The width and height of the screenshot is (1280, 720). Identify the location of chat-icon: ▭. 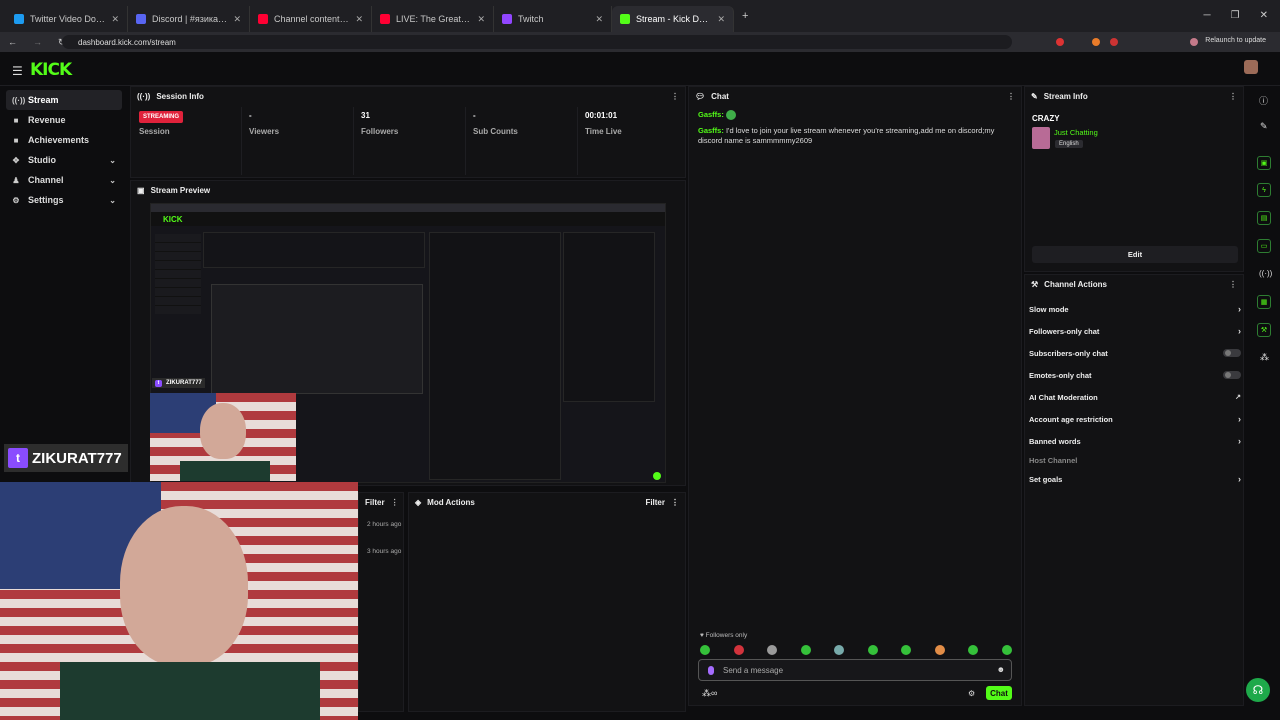
(1264, 246).